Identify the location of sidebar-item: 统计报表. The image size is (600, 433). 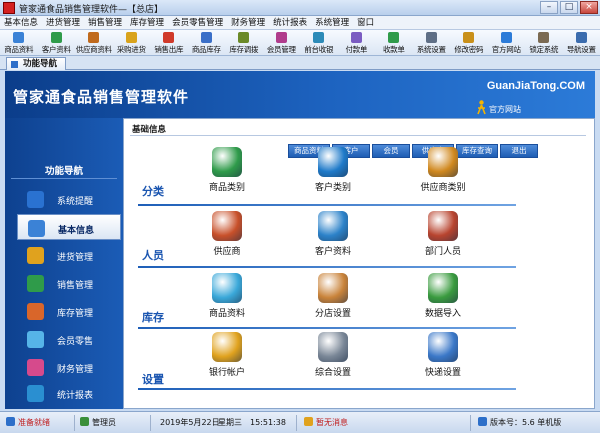
(64, 393).